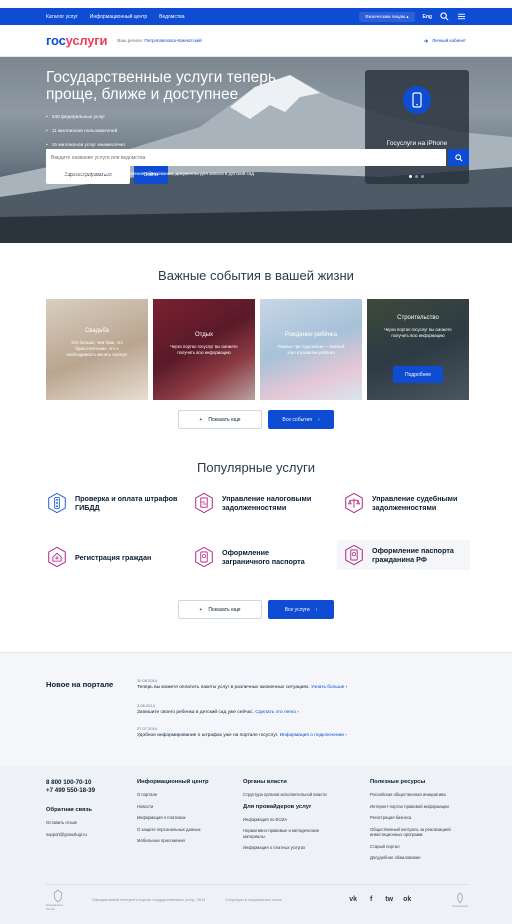 The height and width of the screenshot is (924, 512). What do you see at coordinates (253, 899) in the screenshot?
I see `social-label: Госуслуги в социальных сетях` at bounding box center [253, 899].